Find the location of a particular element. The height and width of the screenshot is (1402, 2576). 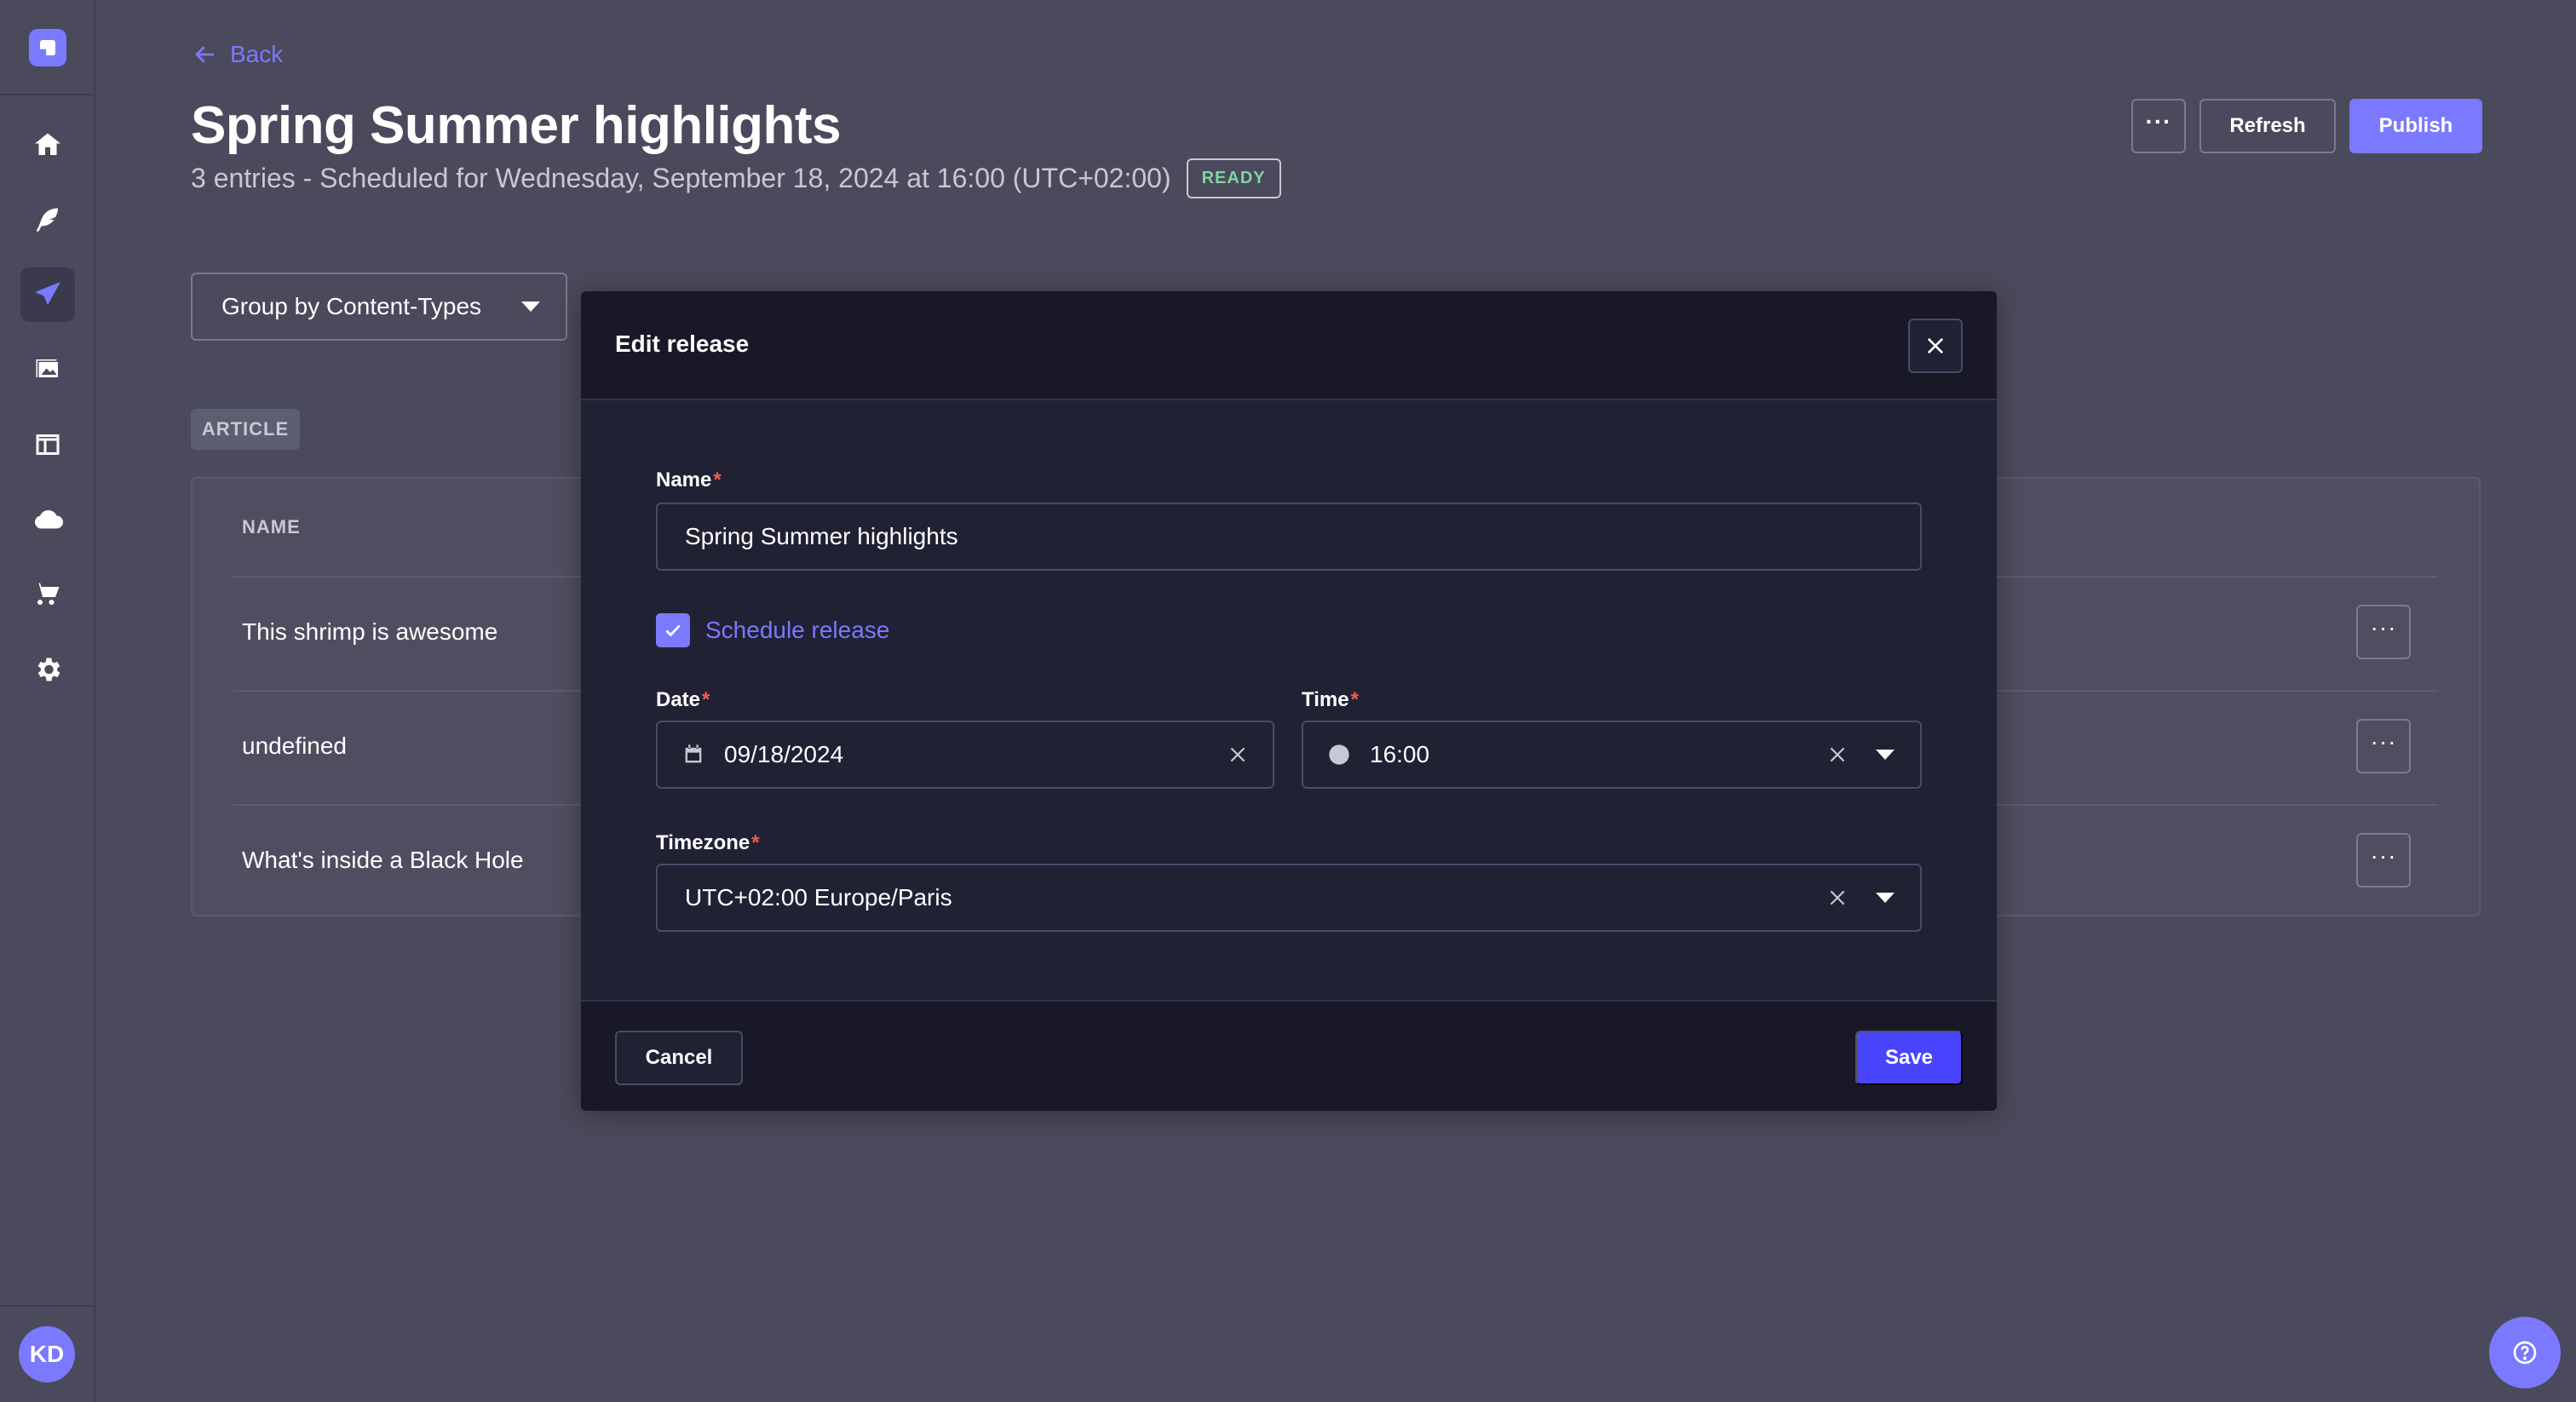

time-label-text: Time is located at coordinates (1326, 699).